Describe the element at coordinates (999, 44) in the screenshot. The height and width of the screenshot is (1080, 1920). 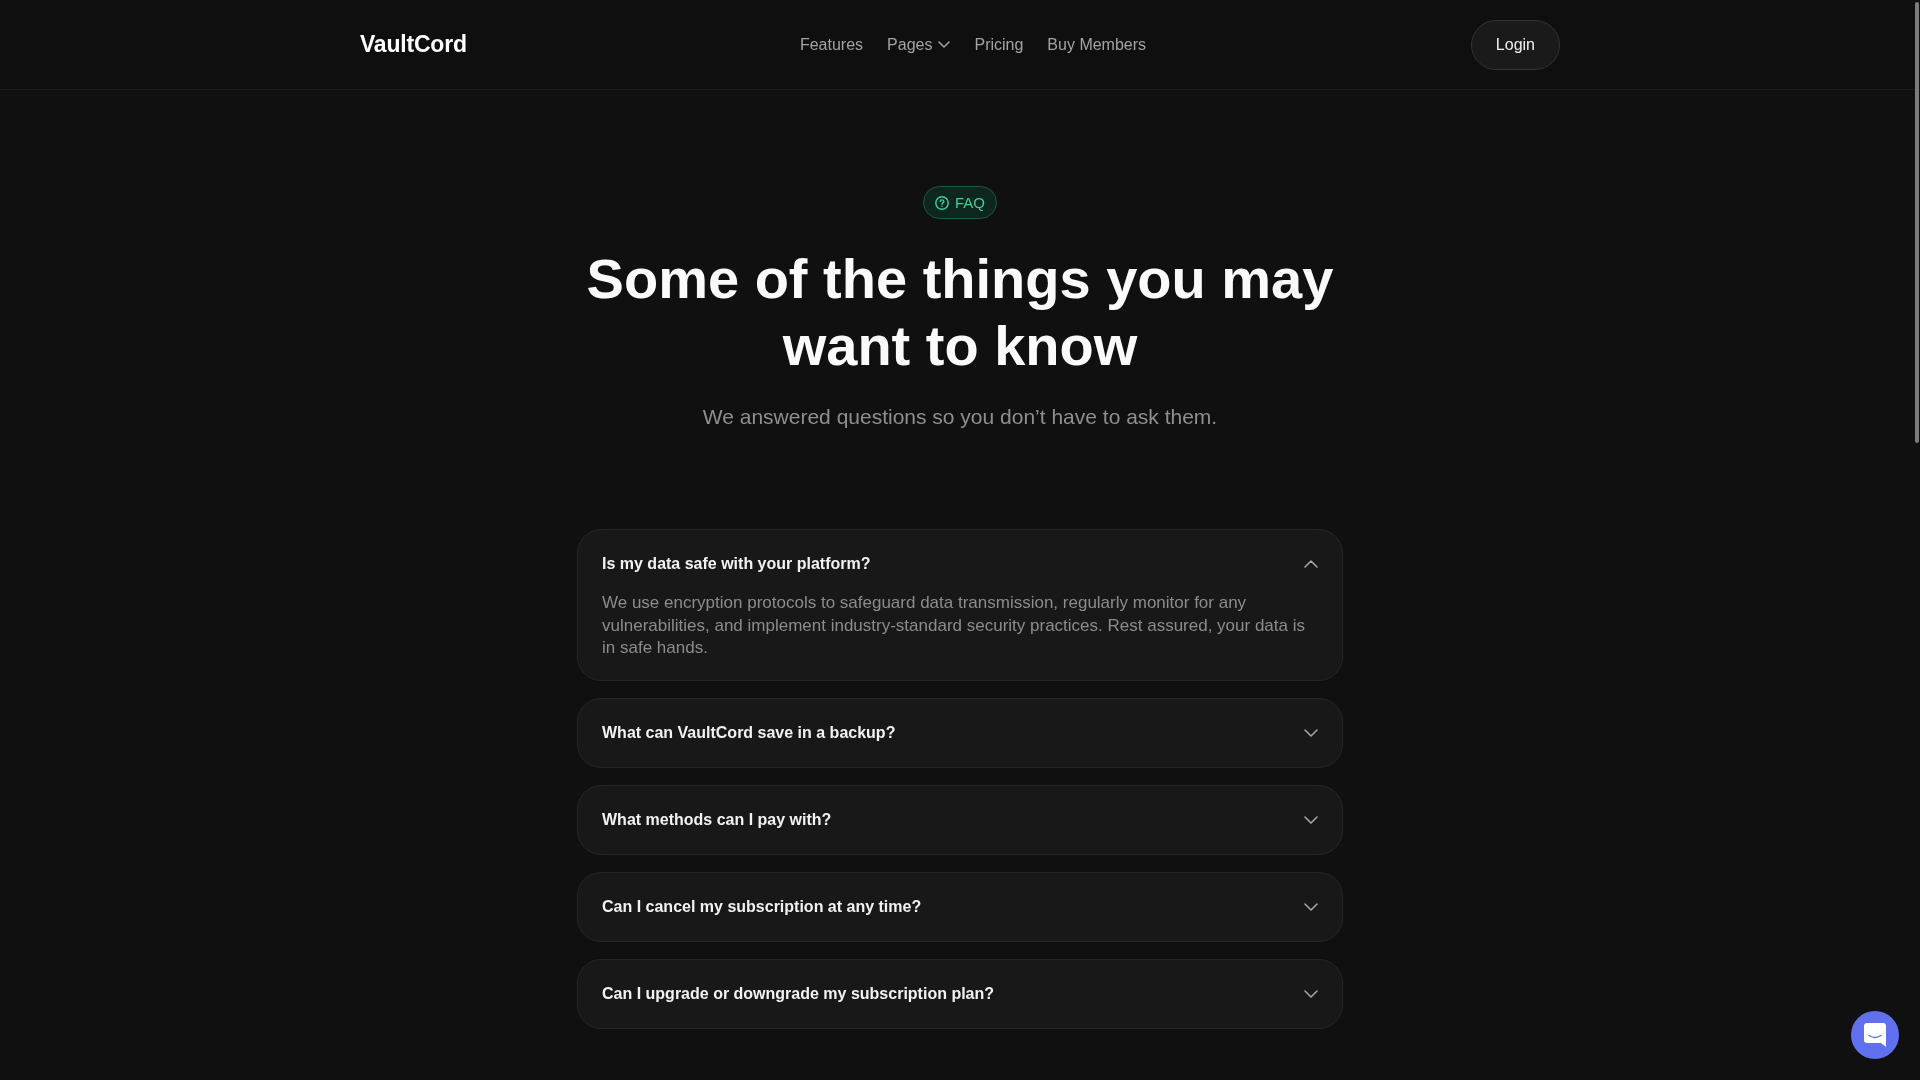
I see `nav-link: Pricing` at that location.